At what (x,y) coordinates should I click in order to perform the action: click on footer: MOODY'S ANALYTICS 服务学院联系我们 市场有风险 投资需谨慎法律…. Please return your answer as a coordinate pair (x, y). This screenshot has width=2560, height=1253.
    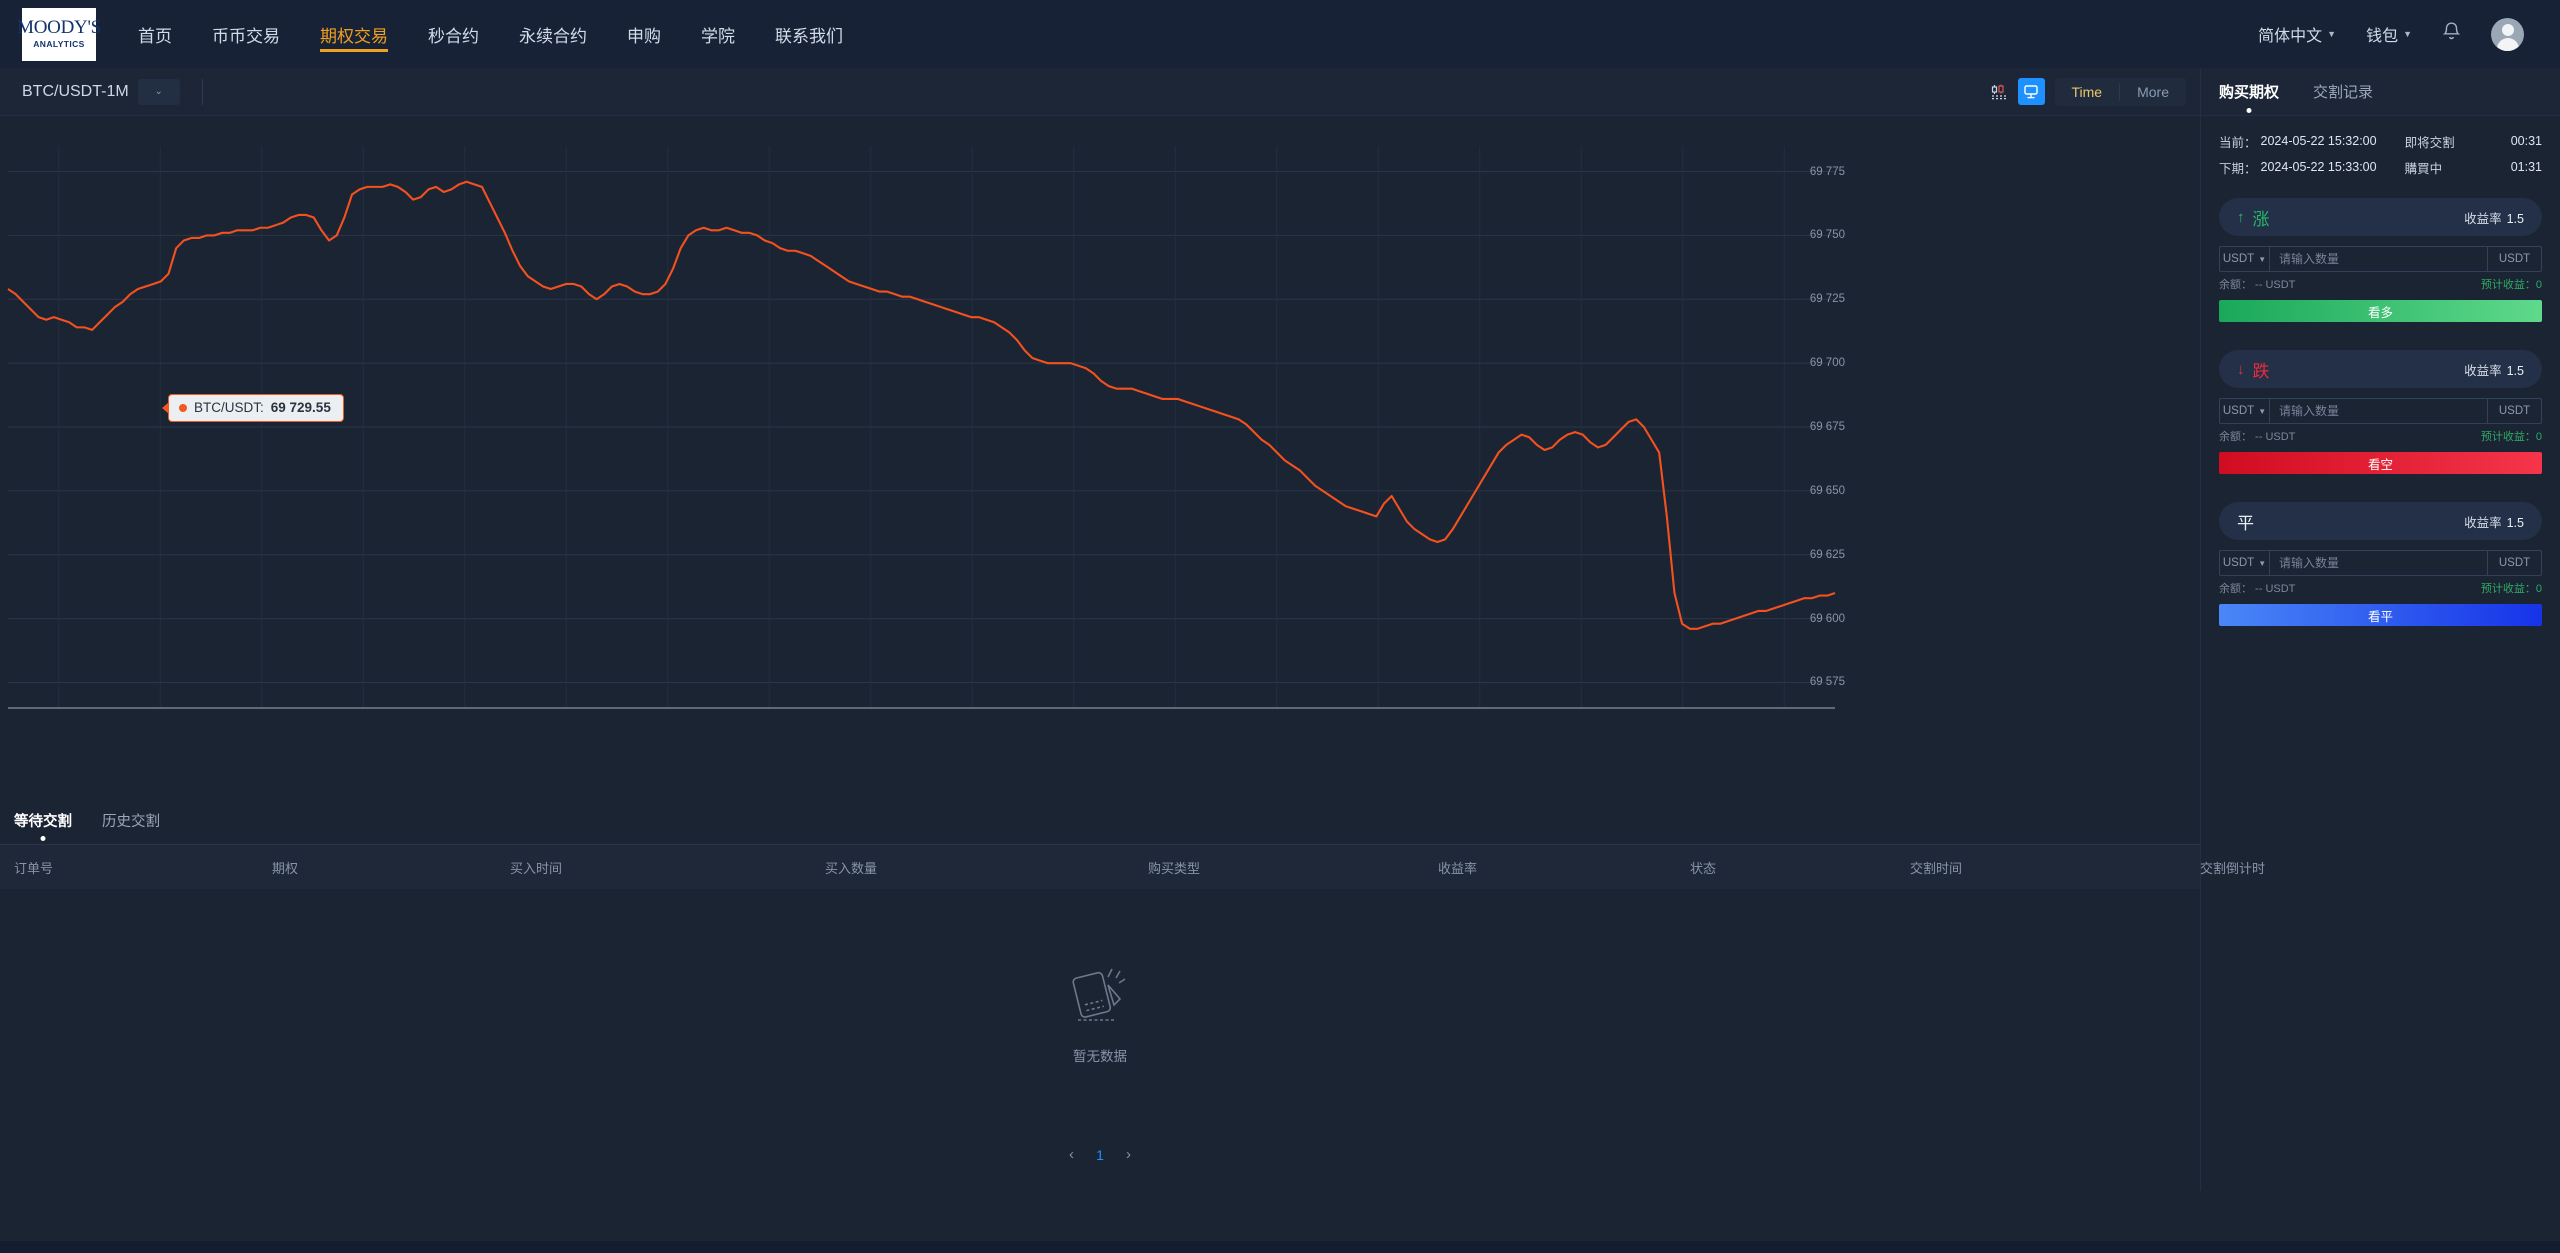
    Looking at the image, I should click on (1280, 1247).